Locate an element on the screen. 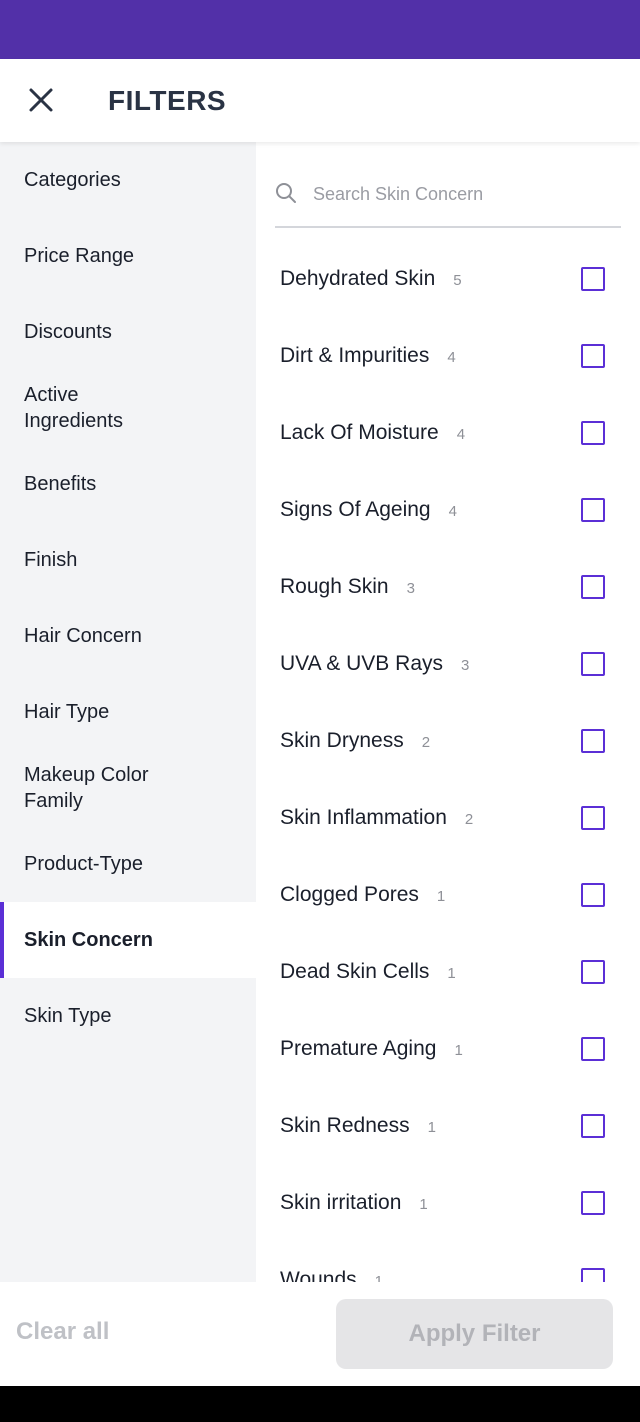 This screenshot has height=1422, width=640. sidebar-item-label: Price Range is located at coordinates (79, 256).